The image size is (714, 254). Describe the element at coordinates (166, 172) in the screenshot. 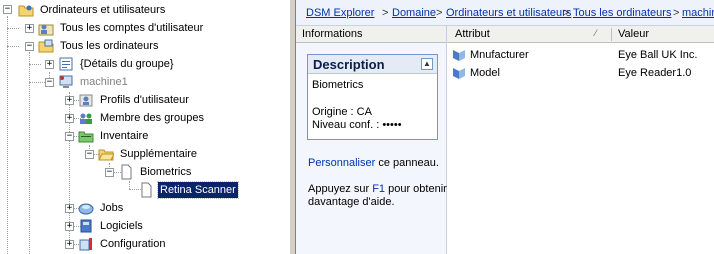

I see `tree-label: Biometrics` at that location.